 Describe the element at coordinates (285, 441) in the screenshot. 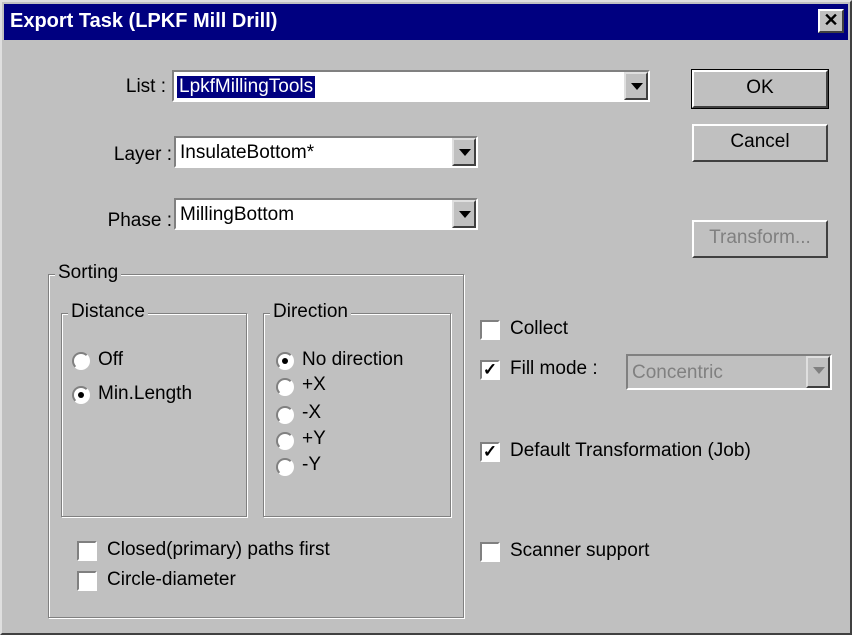

I see `radio-plus-y` at that location.